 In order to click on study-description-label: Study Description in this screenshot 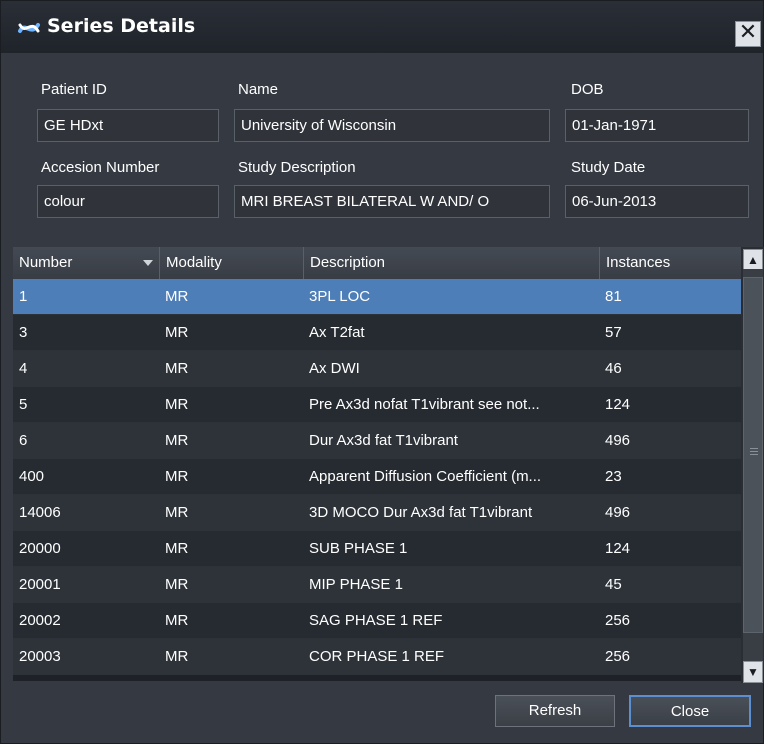, I will do `click(297, 167)`.